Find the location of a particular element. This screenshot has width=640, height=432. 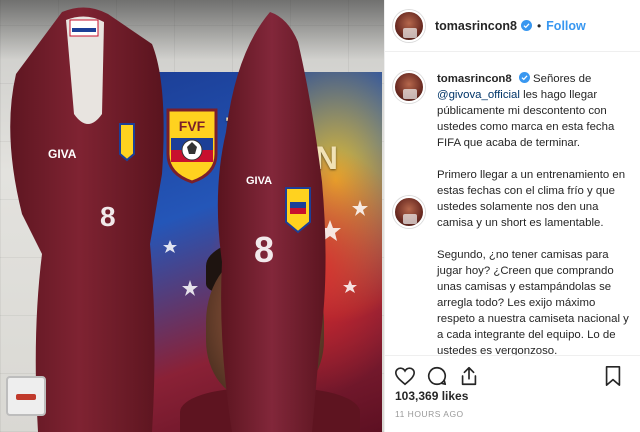

post-header: tomasrincon8 • Follow is located at coordinates (512, 26).